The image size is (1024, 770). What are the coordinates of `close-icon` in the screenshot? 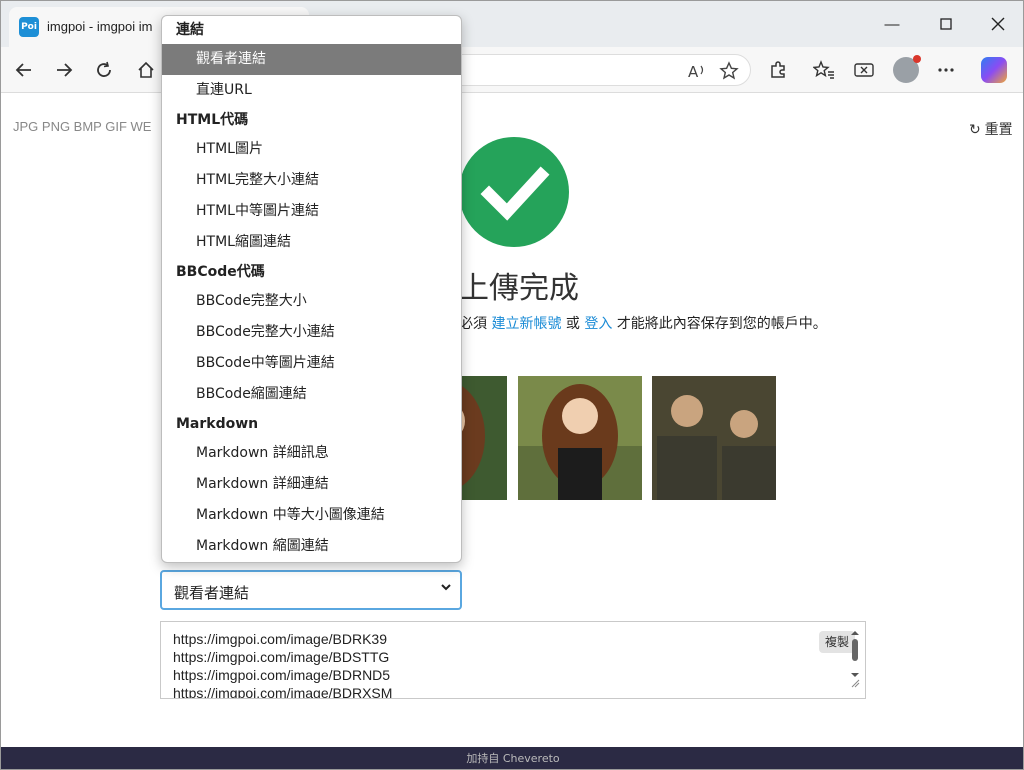 It's located at (998, 24).